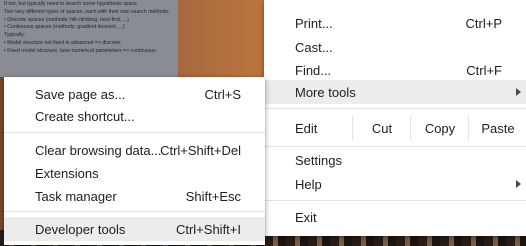  I want to click on menu-item-help: Help, so click(395, 184).